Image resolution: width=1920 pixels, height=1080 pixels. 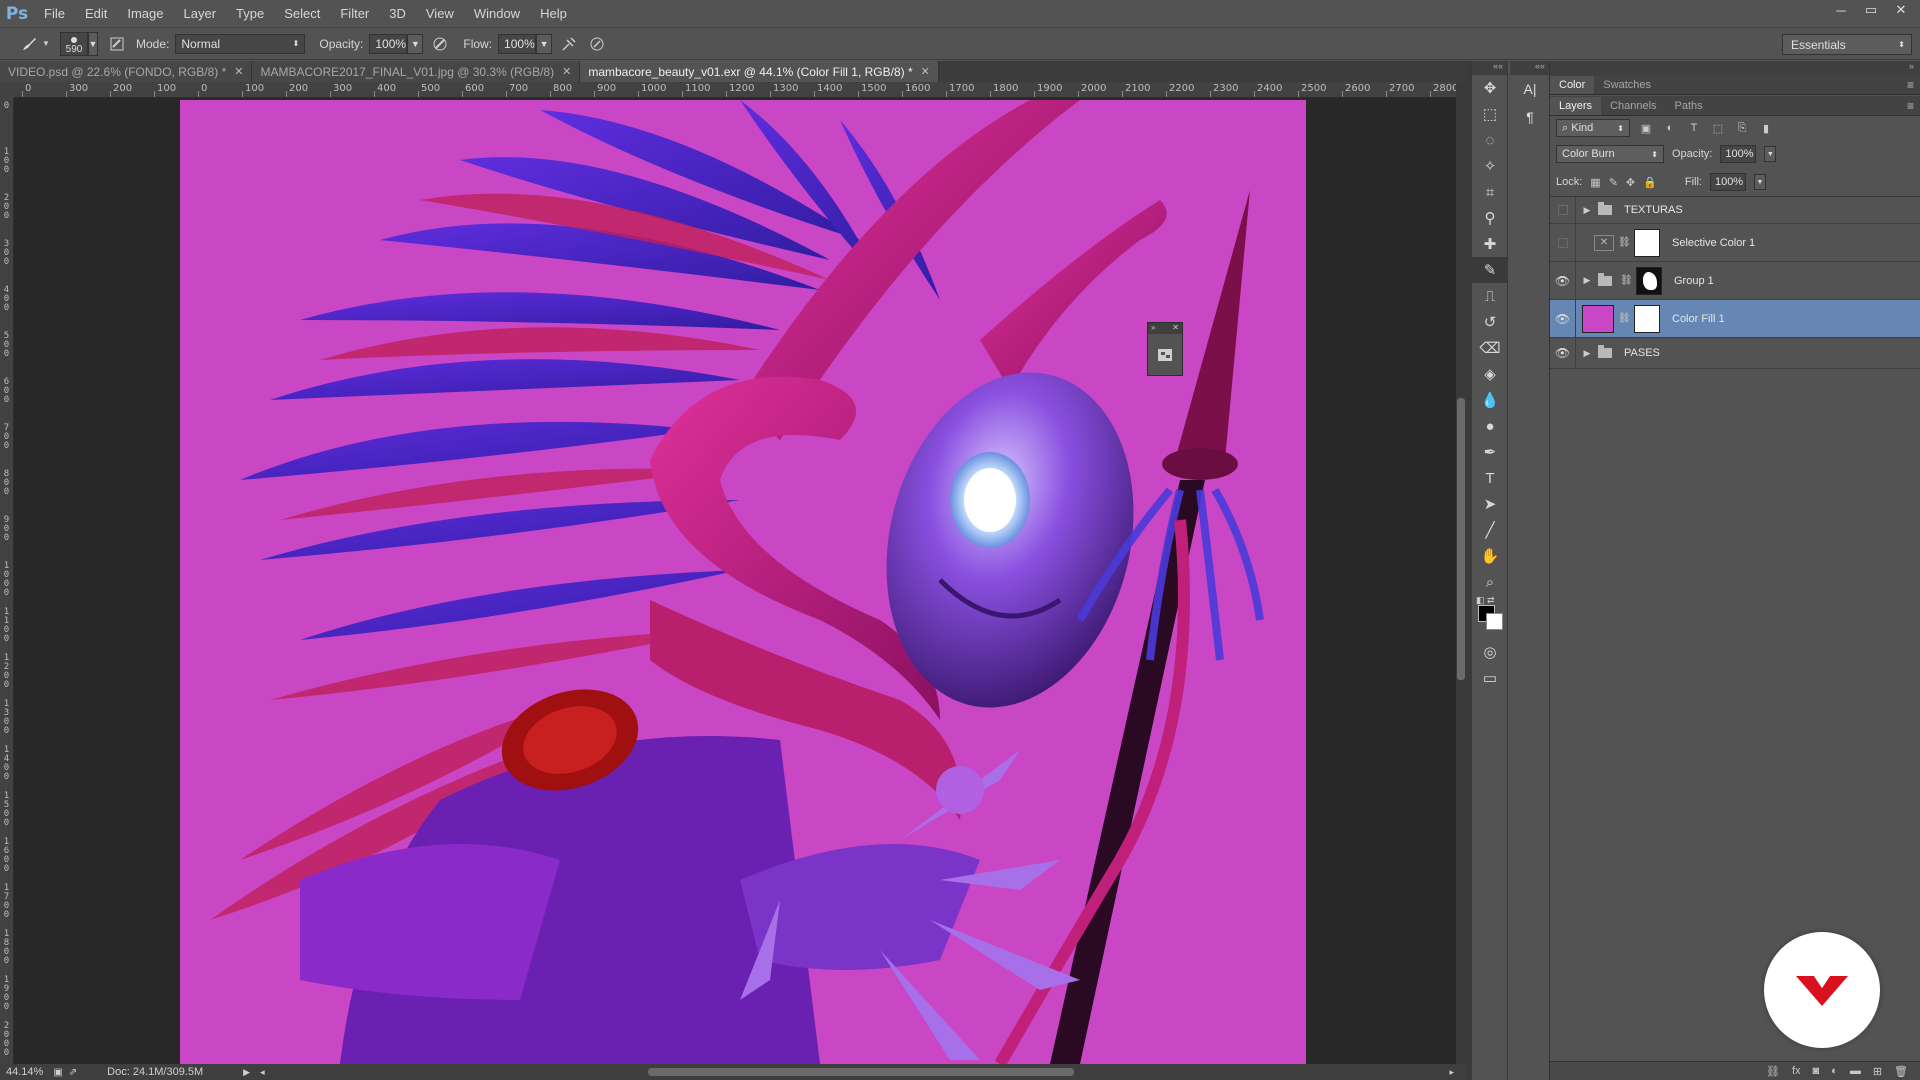 I want to click on menu-type: Type, so click(x=250, y=13).